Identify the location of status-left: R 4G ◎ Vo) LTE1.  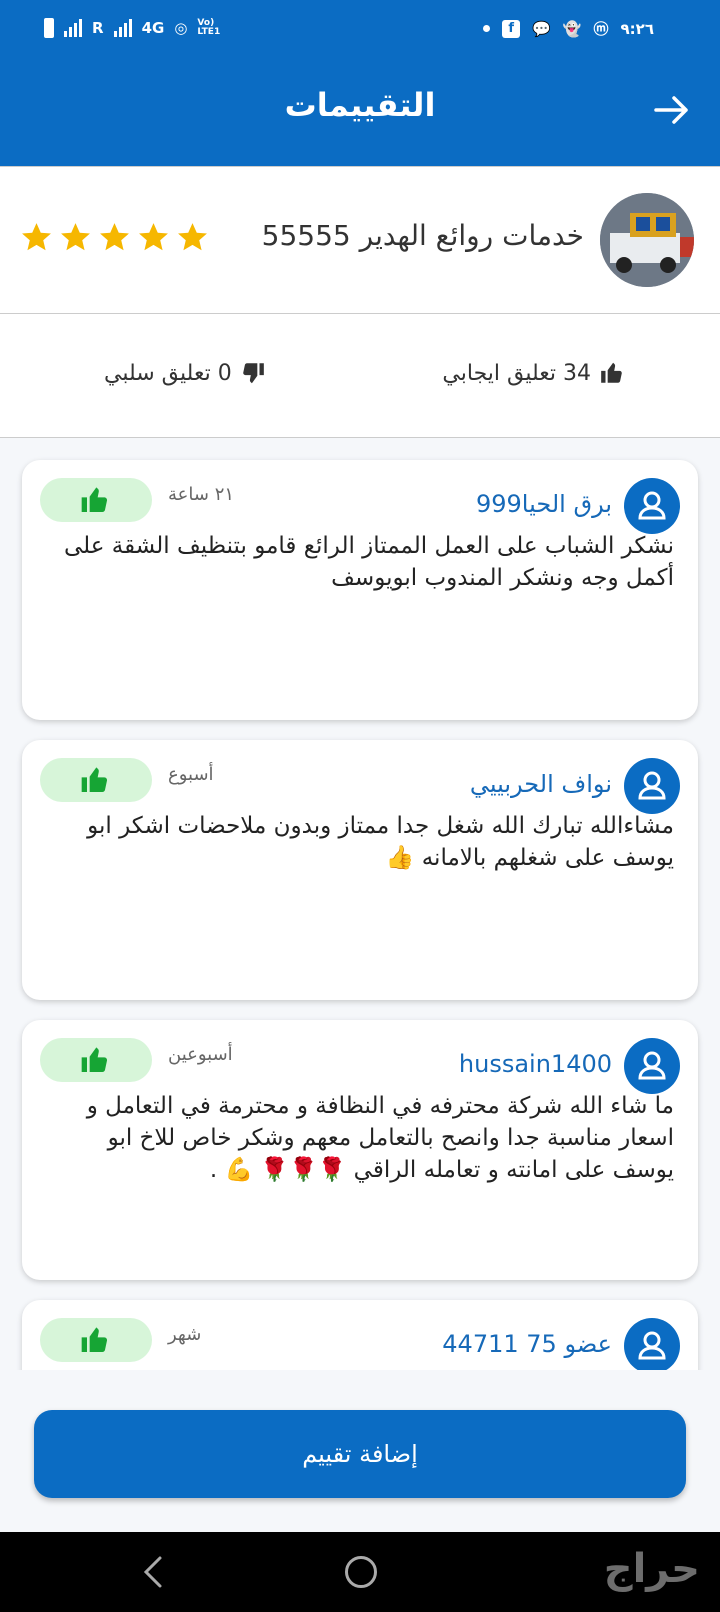
(132, 28).